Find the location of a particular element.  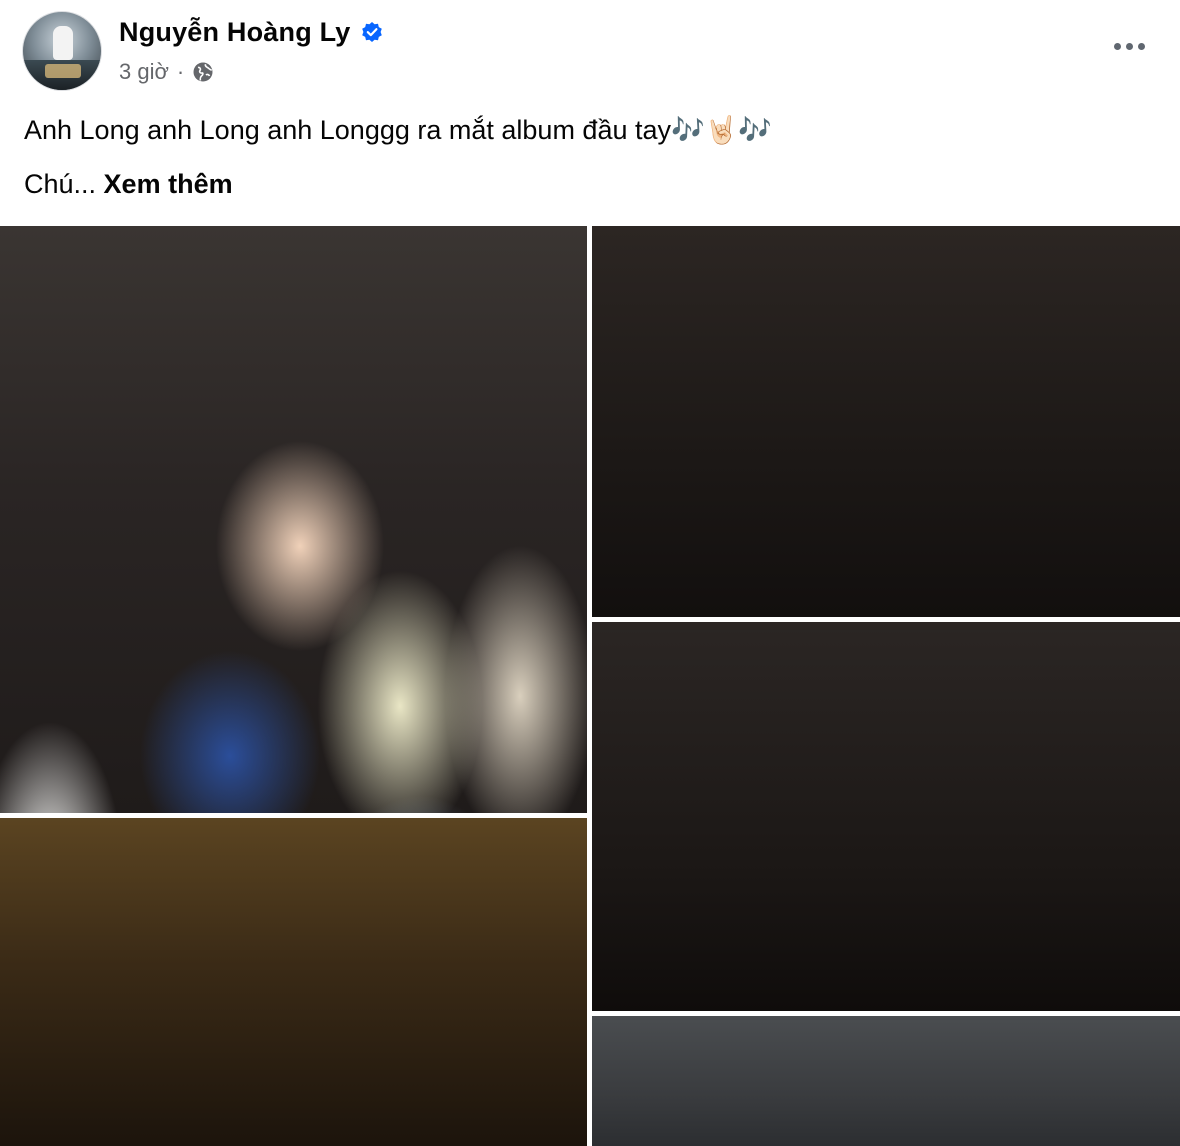

globe-icon is located at coordinates (203, 72).